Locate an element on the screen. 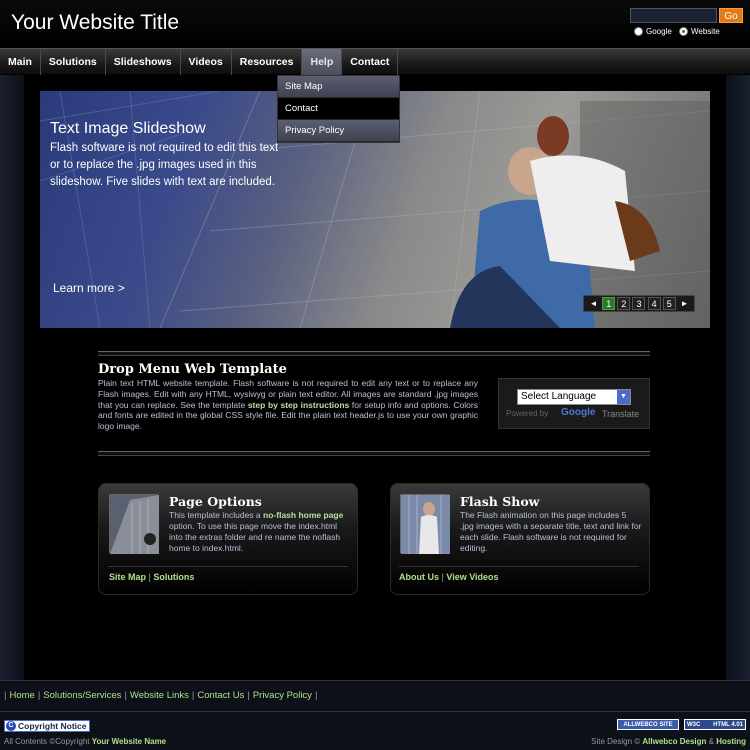 The width and height of the screenshot is (750, 750). copyright-notice-button: C Copyright Notice is located at coordinates (47, 726).